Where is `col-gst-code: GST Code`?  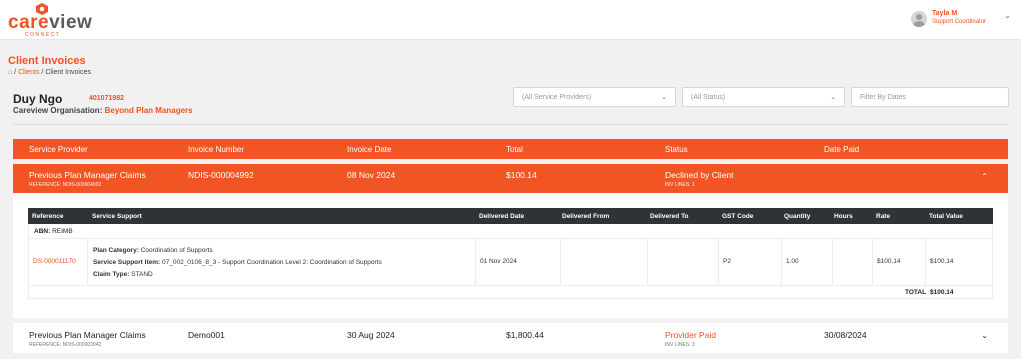 col-gst-code: GST Code is located at coordinates (738, 216).